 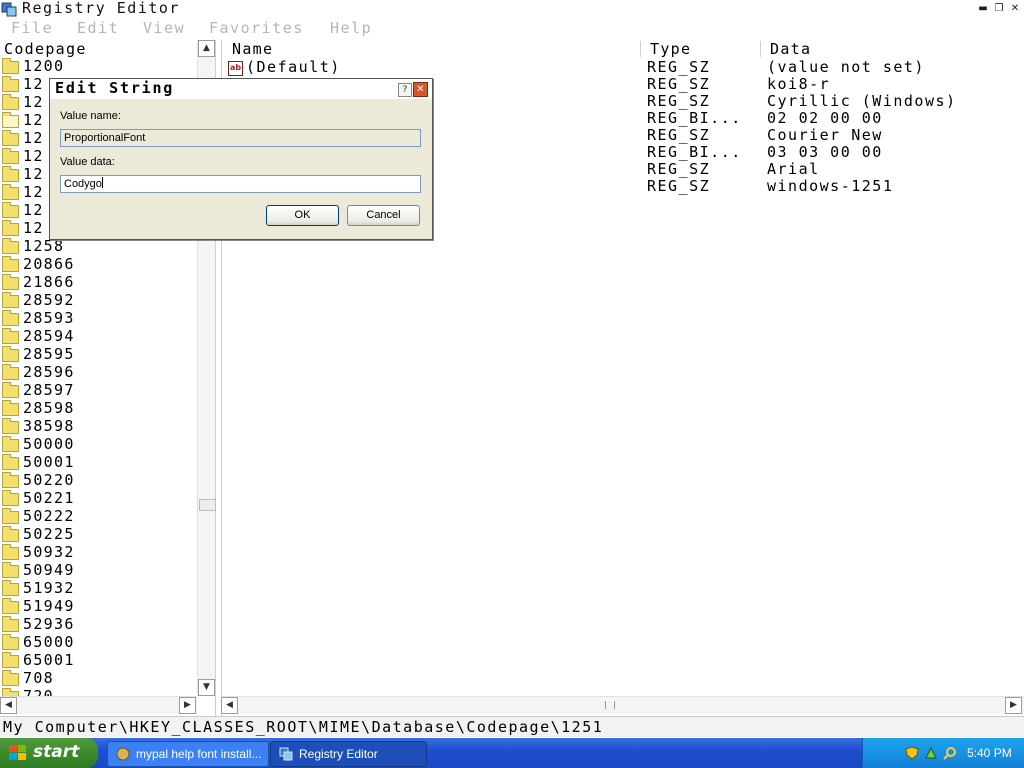 What do you see at coordinates (338, 754) in the screenshot?
I see `taskbar-item-label: Registry Editor` at bounding box center [338, 754].